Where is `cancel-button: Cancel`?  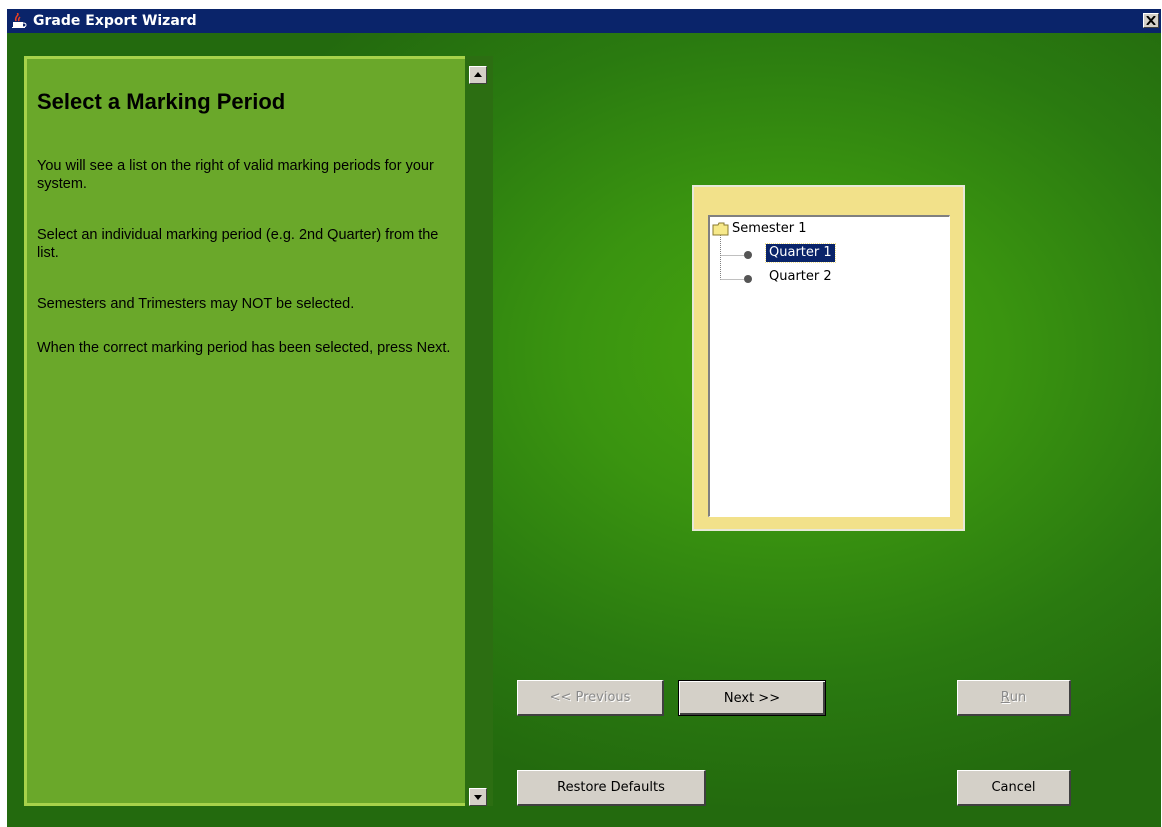
cancel-button: Cancel is located at coordinates (1014, 788).